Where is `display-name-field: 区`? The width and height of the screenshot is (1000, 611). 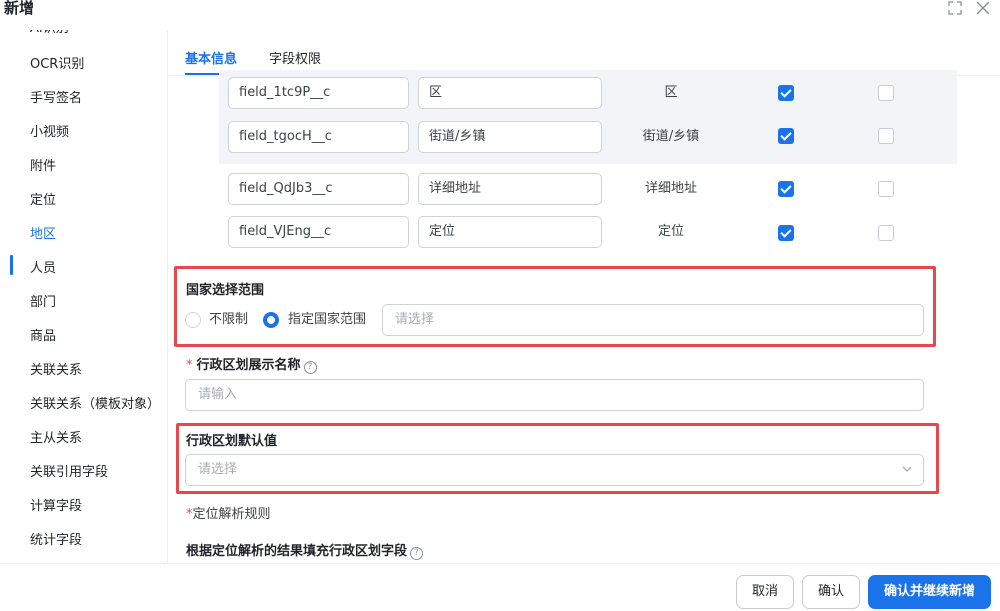 display-name-field: 区 is located at coordinates (510, 93).